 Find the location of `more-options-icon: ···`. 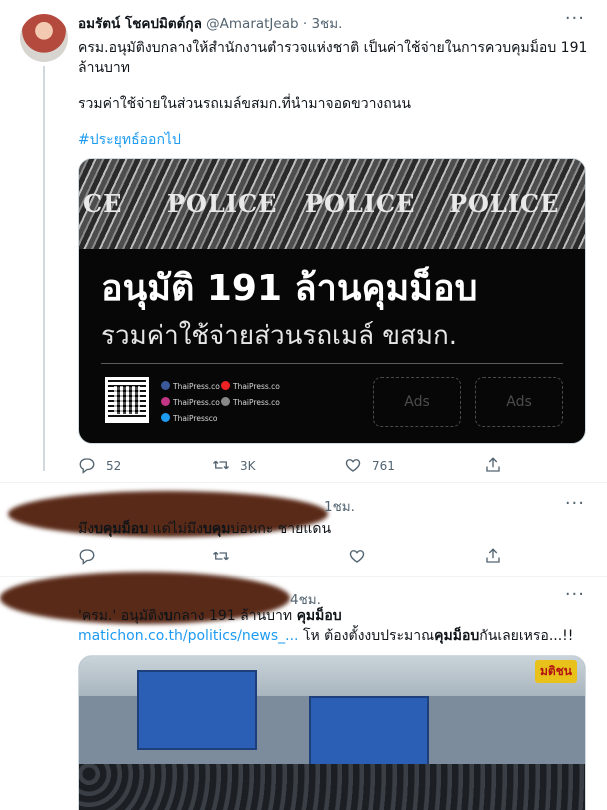

more-options-icon: ··· is located at coordinates (575, 594).